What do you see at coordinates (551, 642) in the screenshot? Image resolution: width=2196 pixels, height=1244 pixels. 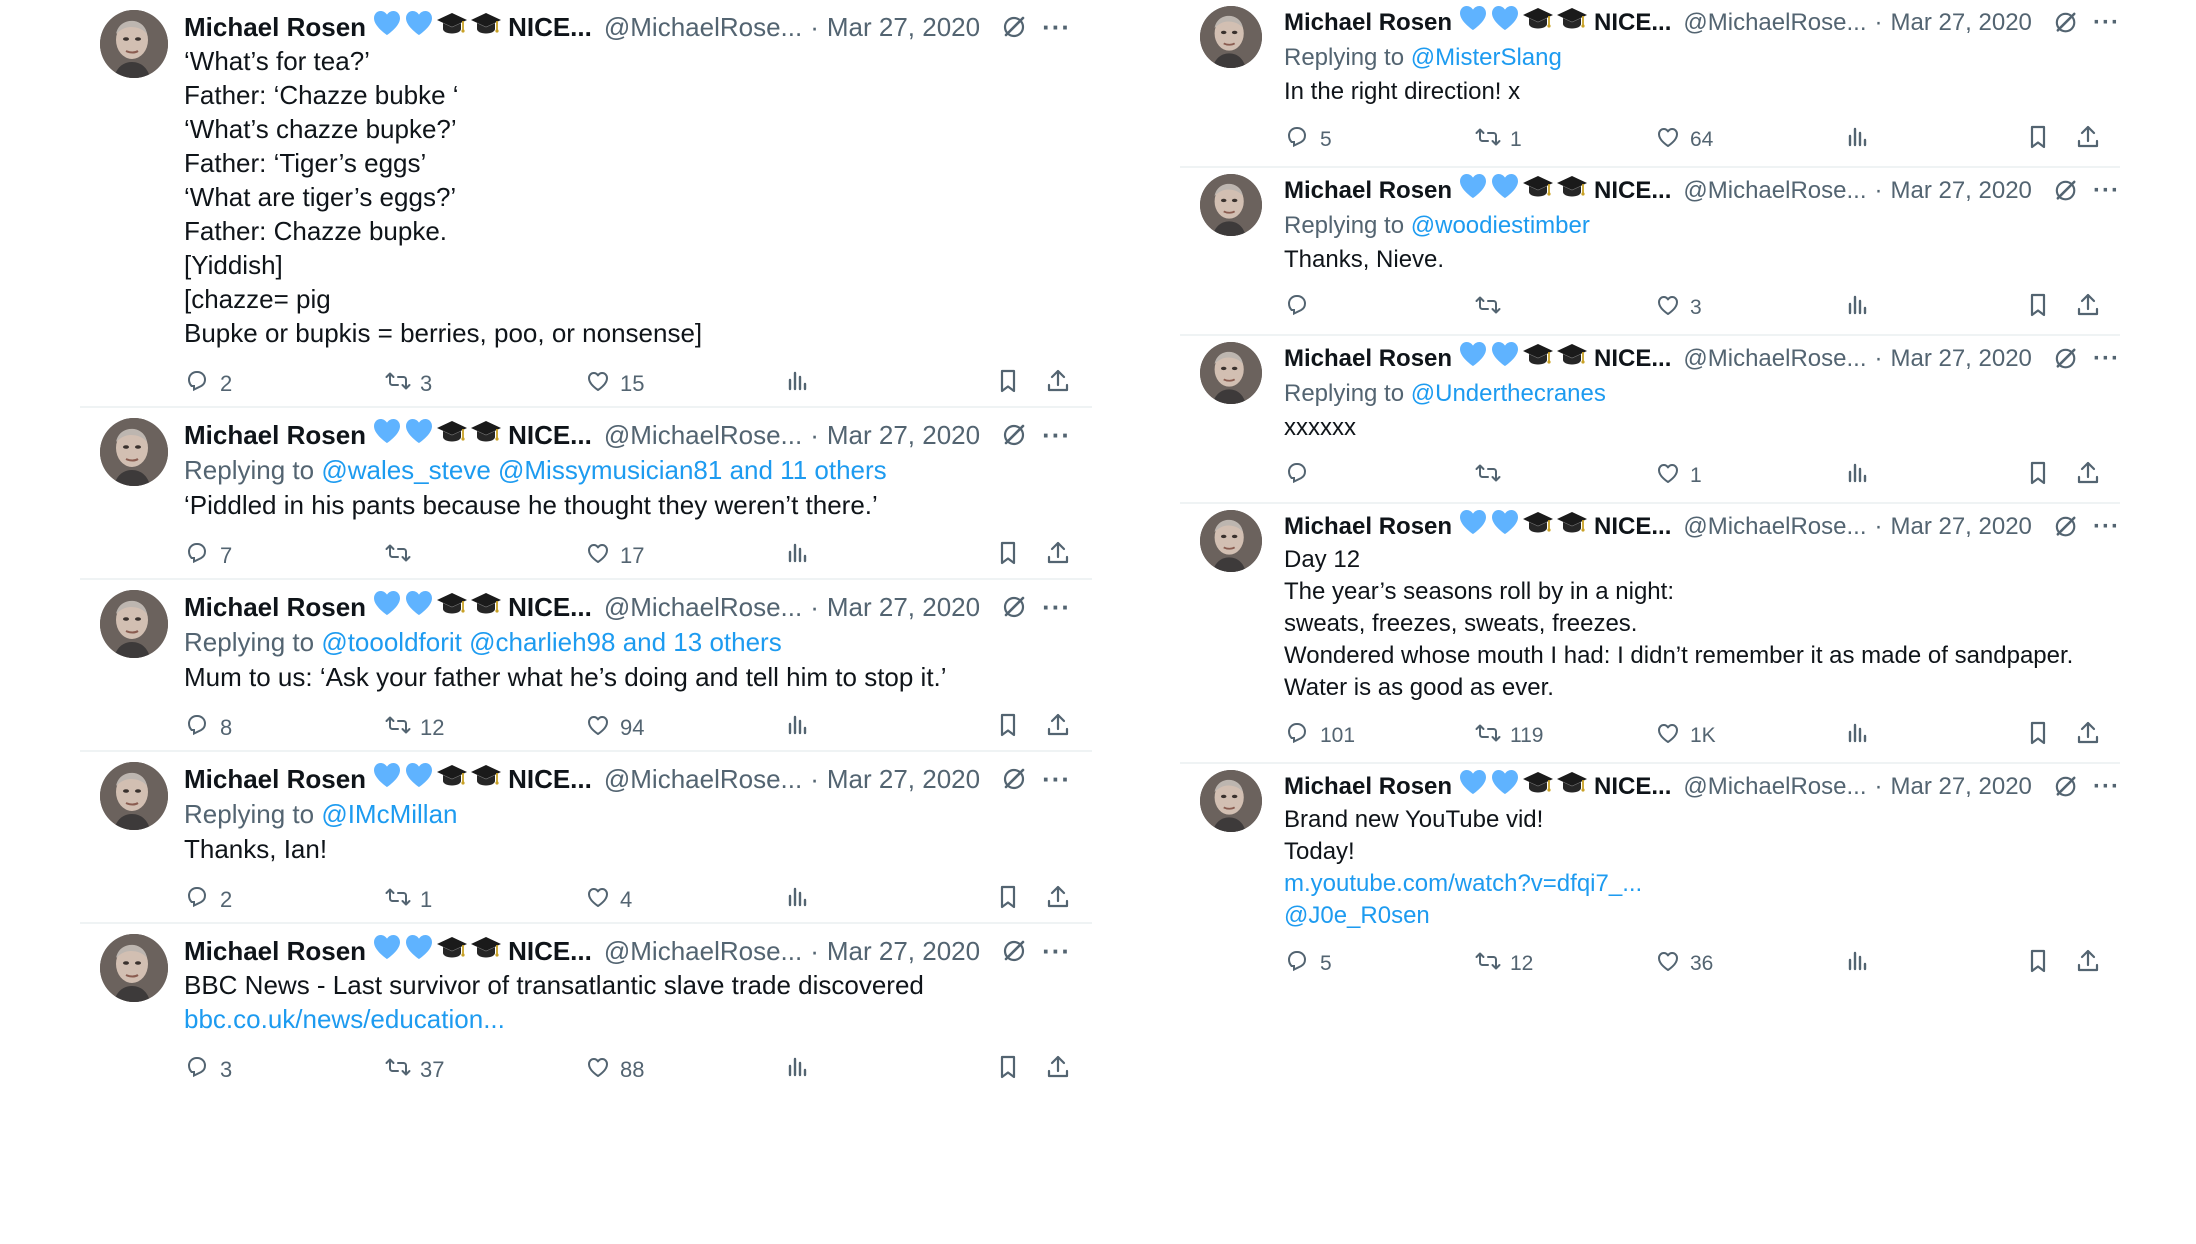 I see `replying-to-handles: @toooldforit @charlieh98 and 13 others` at bounding box center [551, 642].